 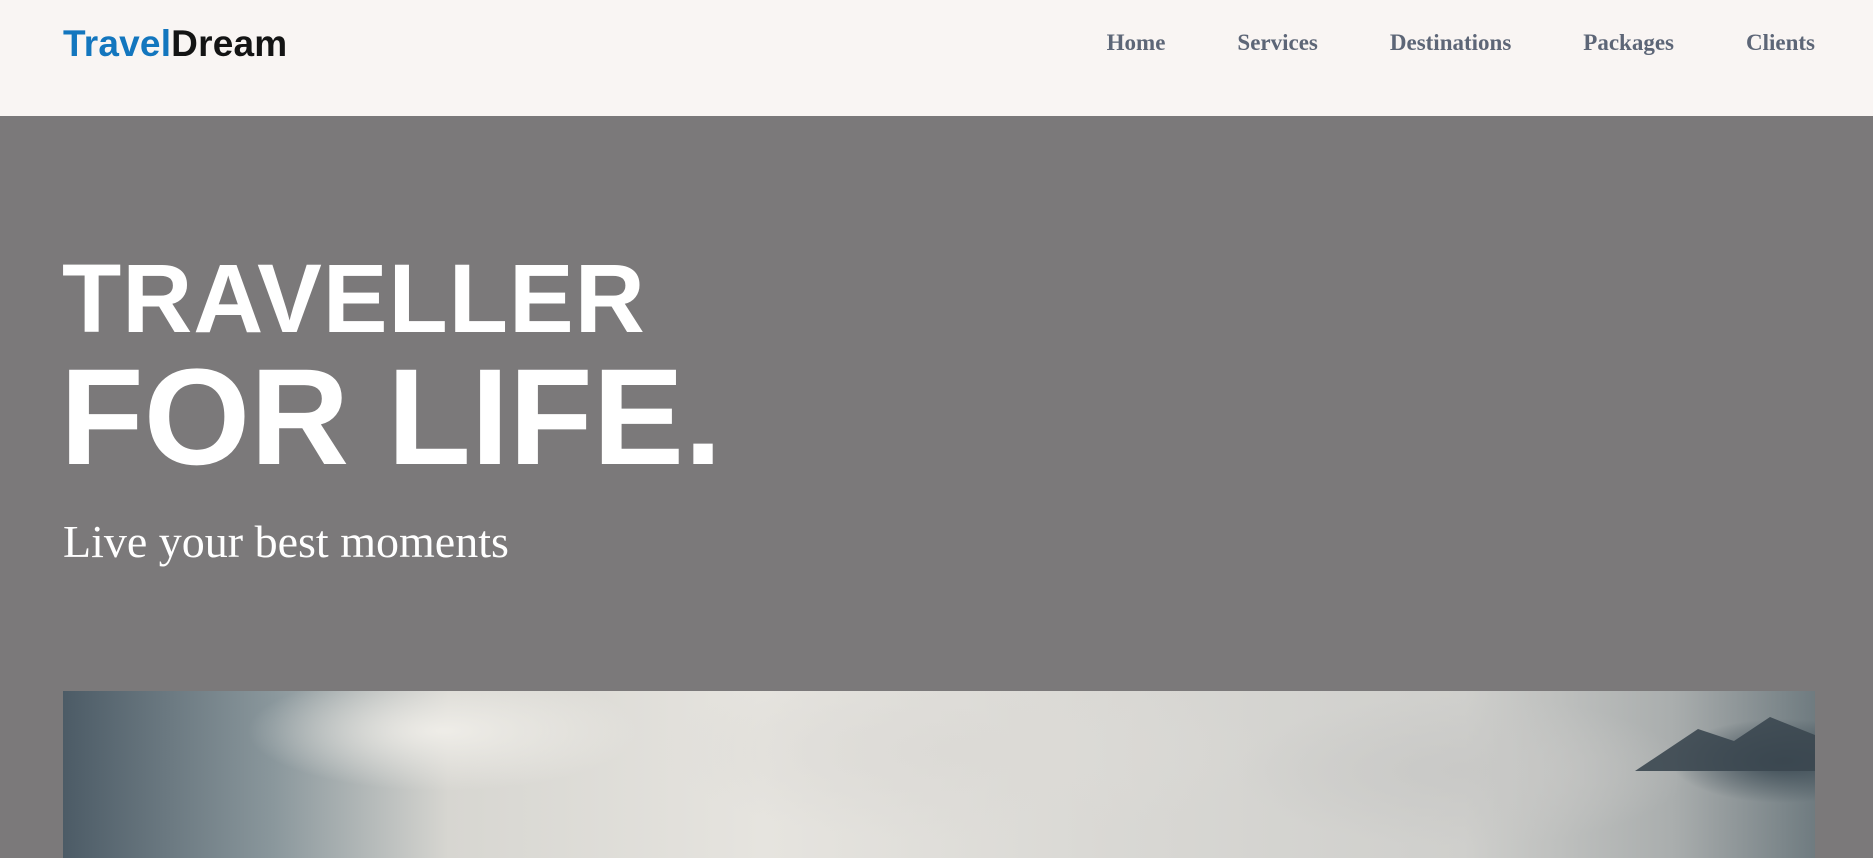 I want to click on nav-item-packages: Packages, so click(x=1628, y=43).